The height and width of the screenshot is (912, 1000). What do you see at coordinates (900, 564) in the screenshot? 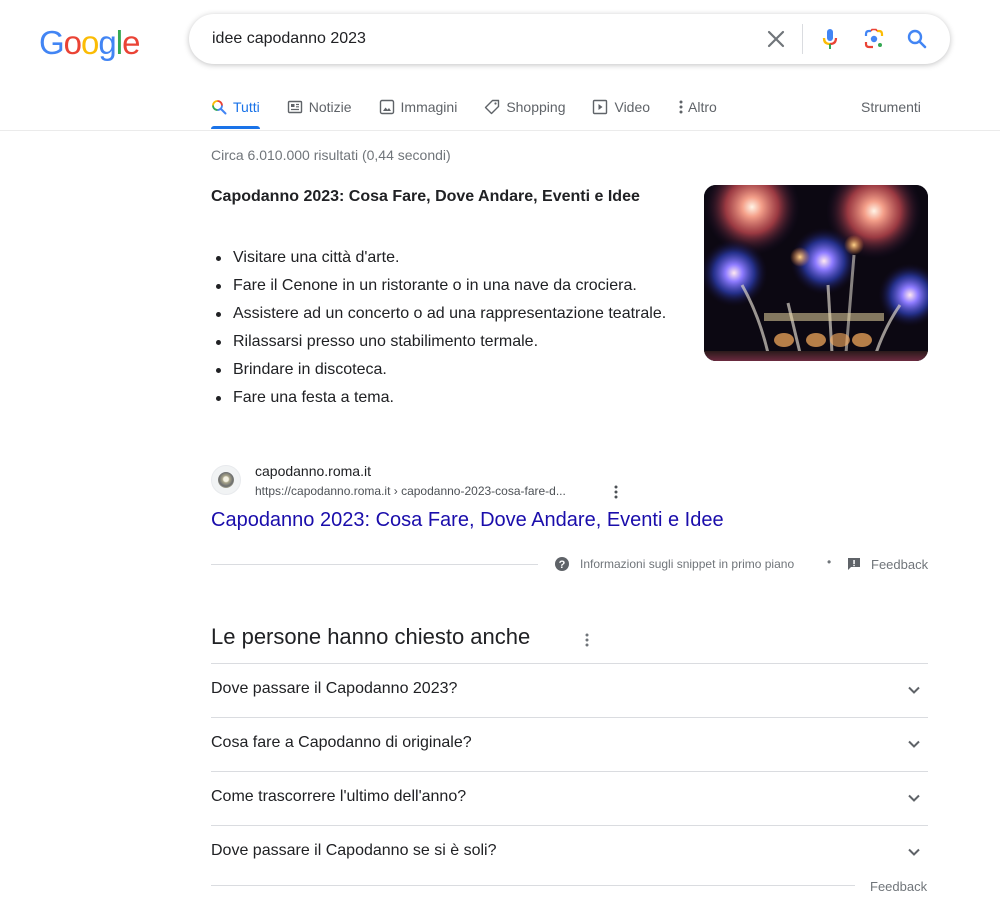
I see `feedback-label: Feedback` at bounding box center [900, 564].